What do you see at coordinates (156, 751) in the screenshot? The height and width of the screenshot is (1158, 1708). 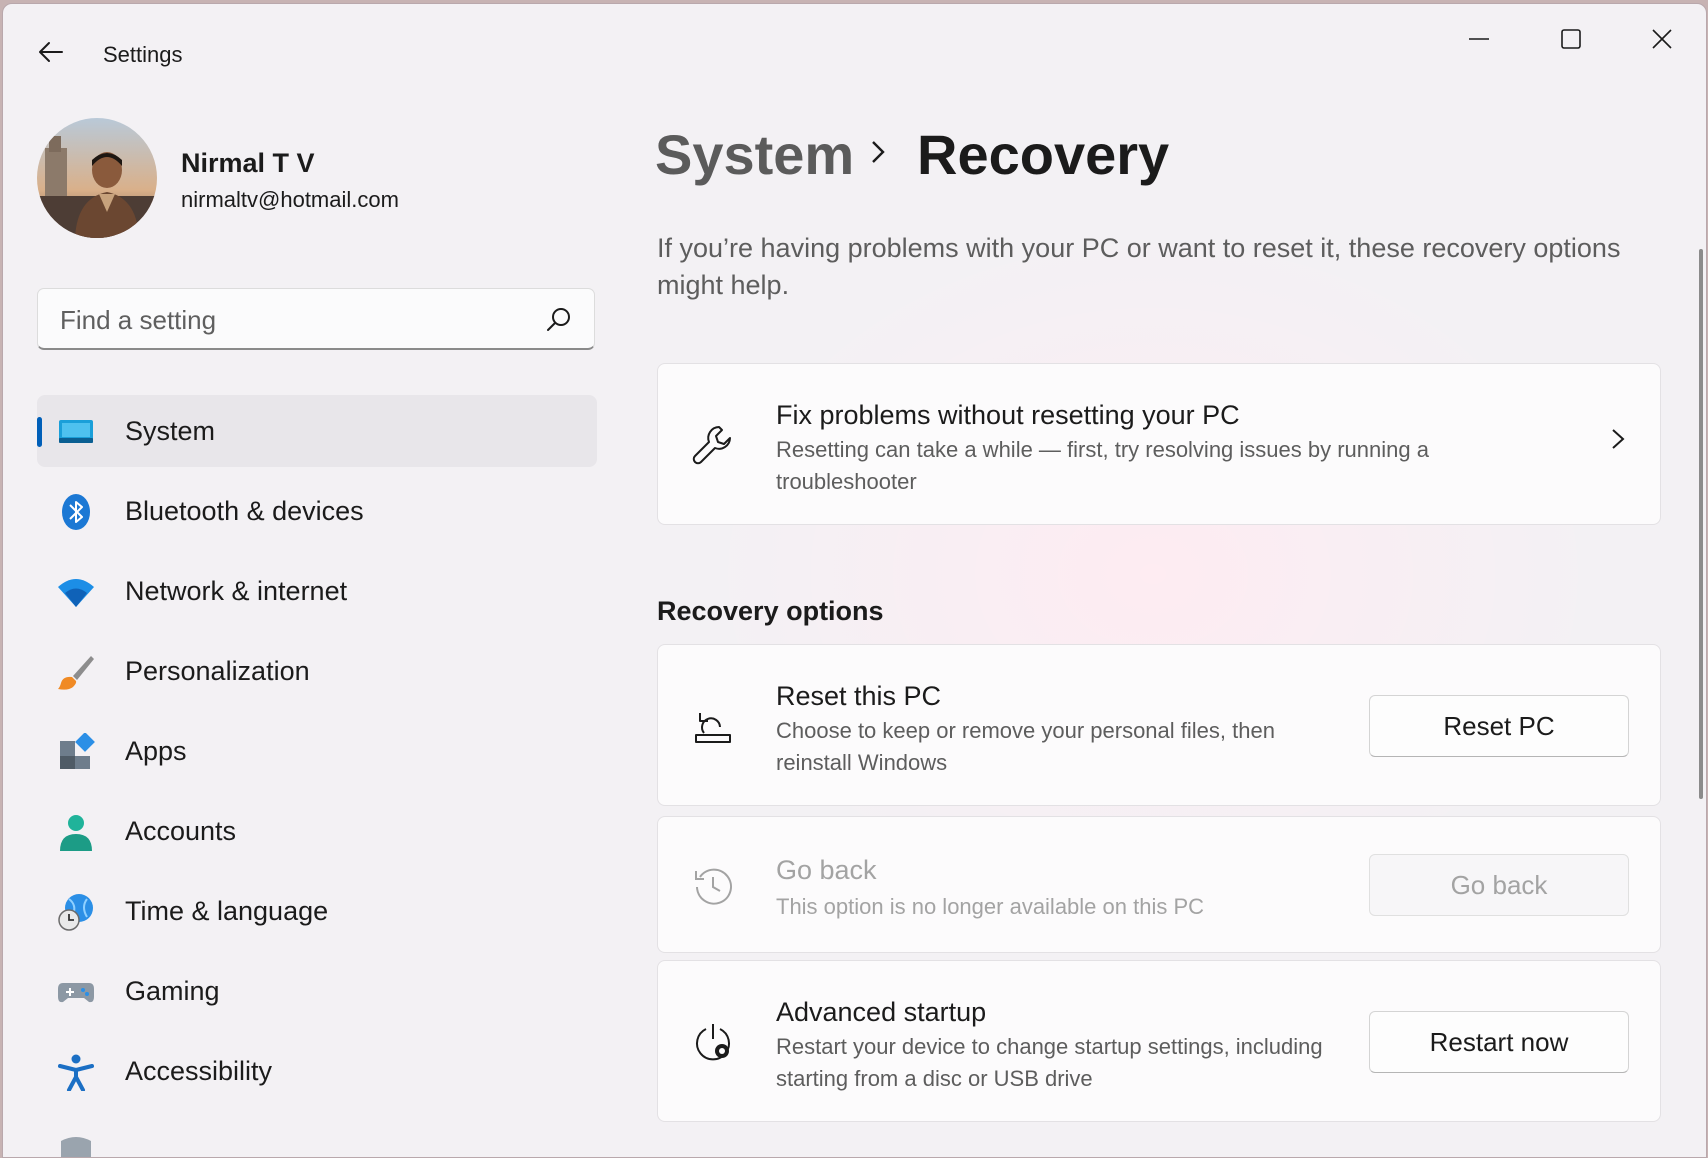 I see `sidebar-item-label: Apps` at bounding box center [156, 751].